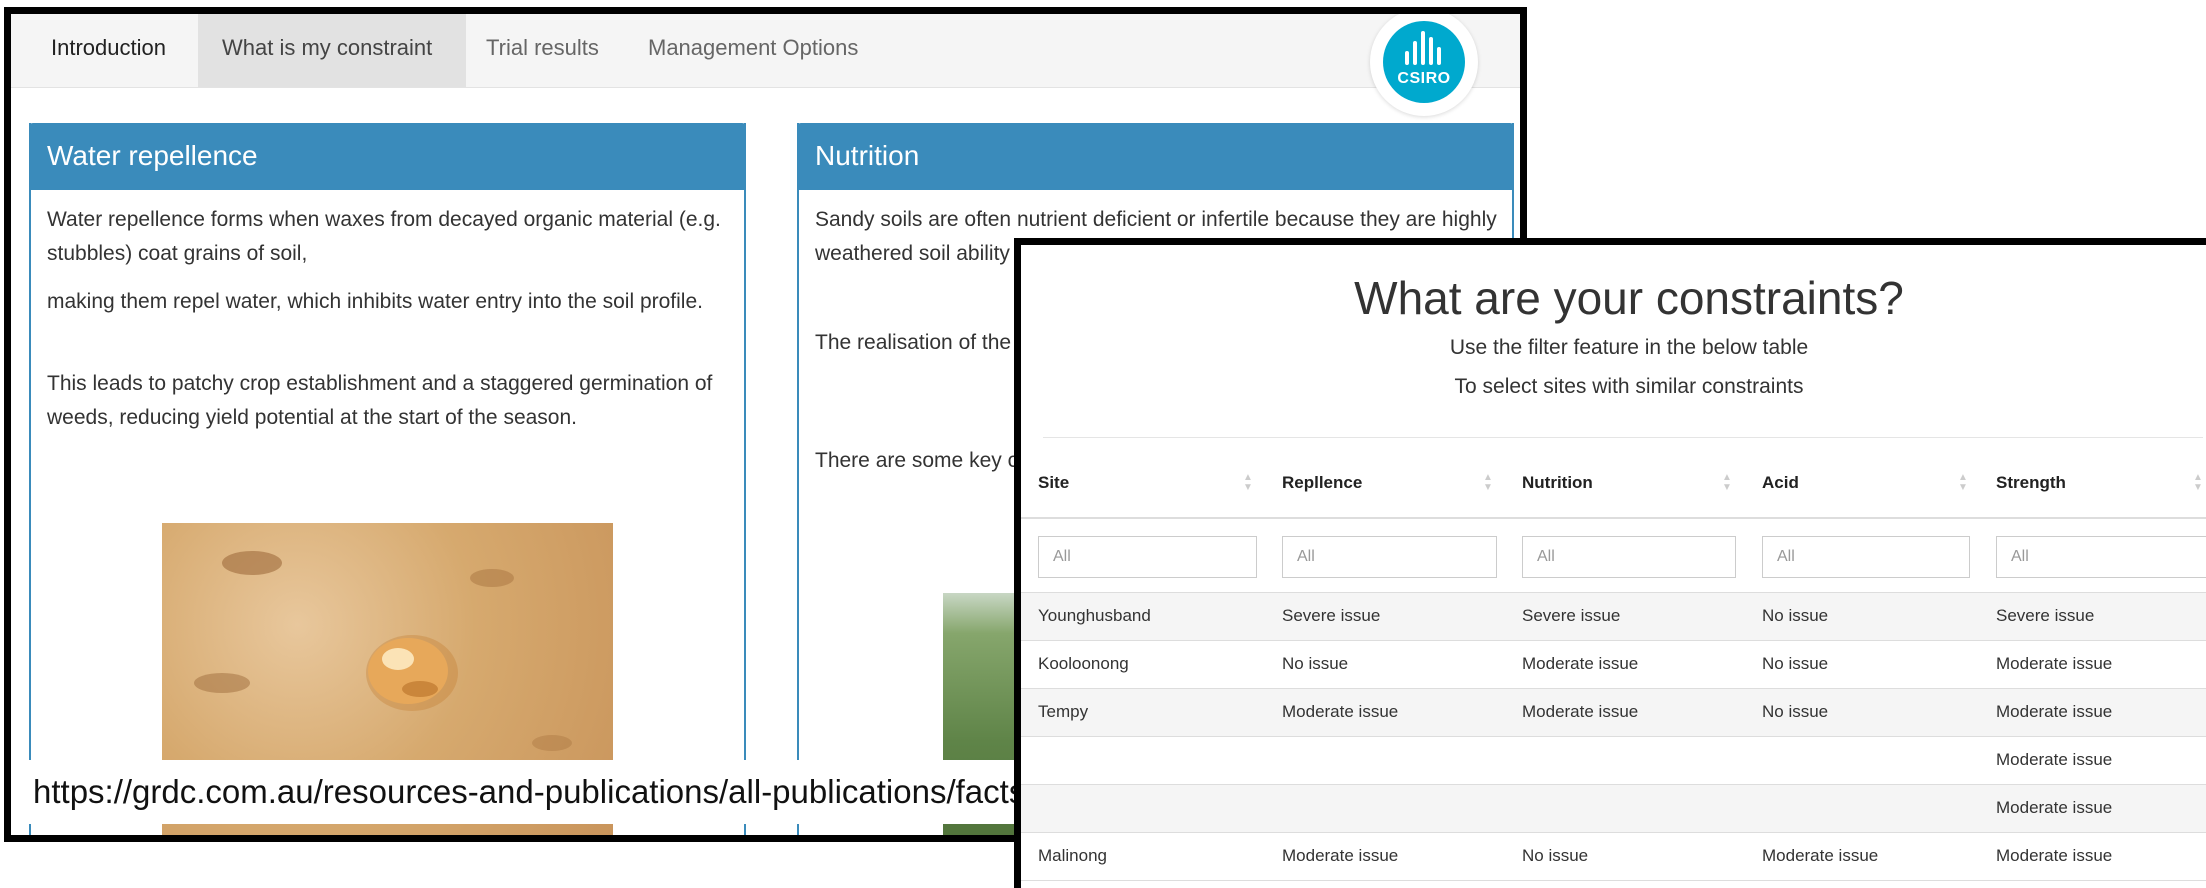 This screenshot has width=2206, height=888. I want to click on cell-repllence: Severe issue, so click(1331, 615).